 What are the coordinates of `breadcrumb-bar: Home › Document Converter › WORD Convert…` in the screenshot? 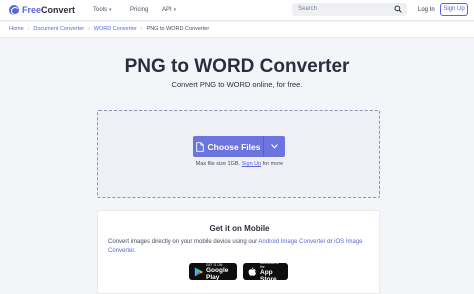 It's located at (237, 30).